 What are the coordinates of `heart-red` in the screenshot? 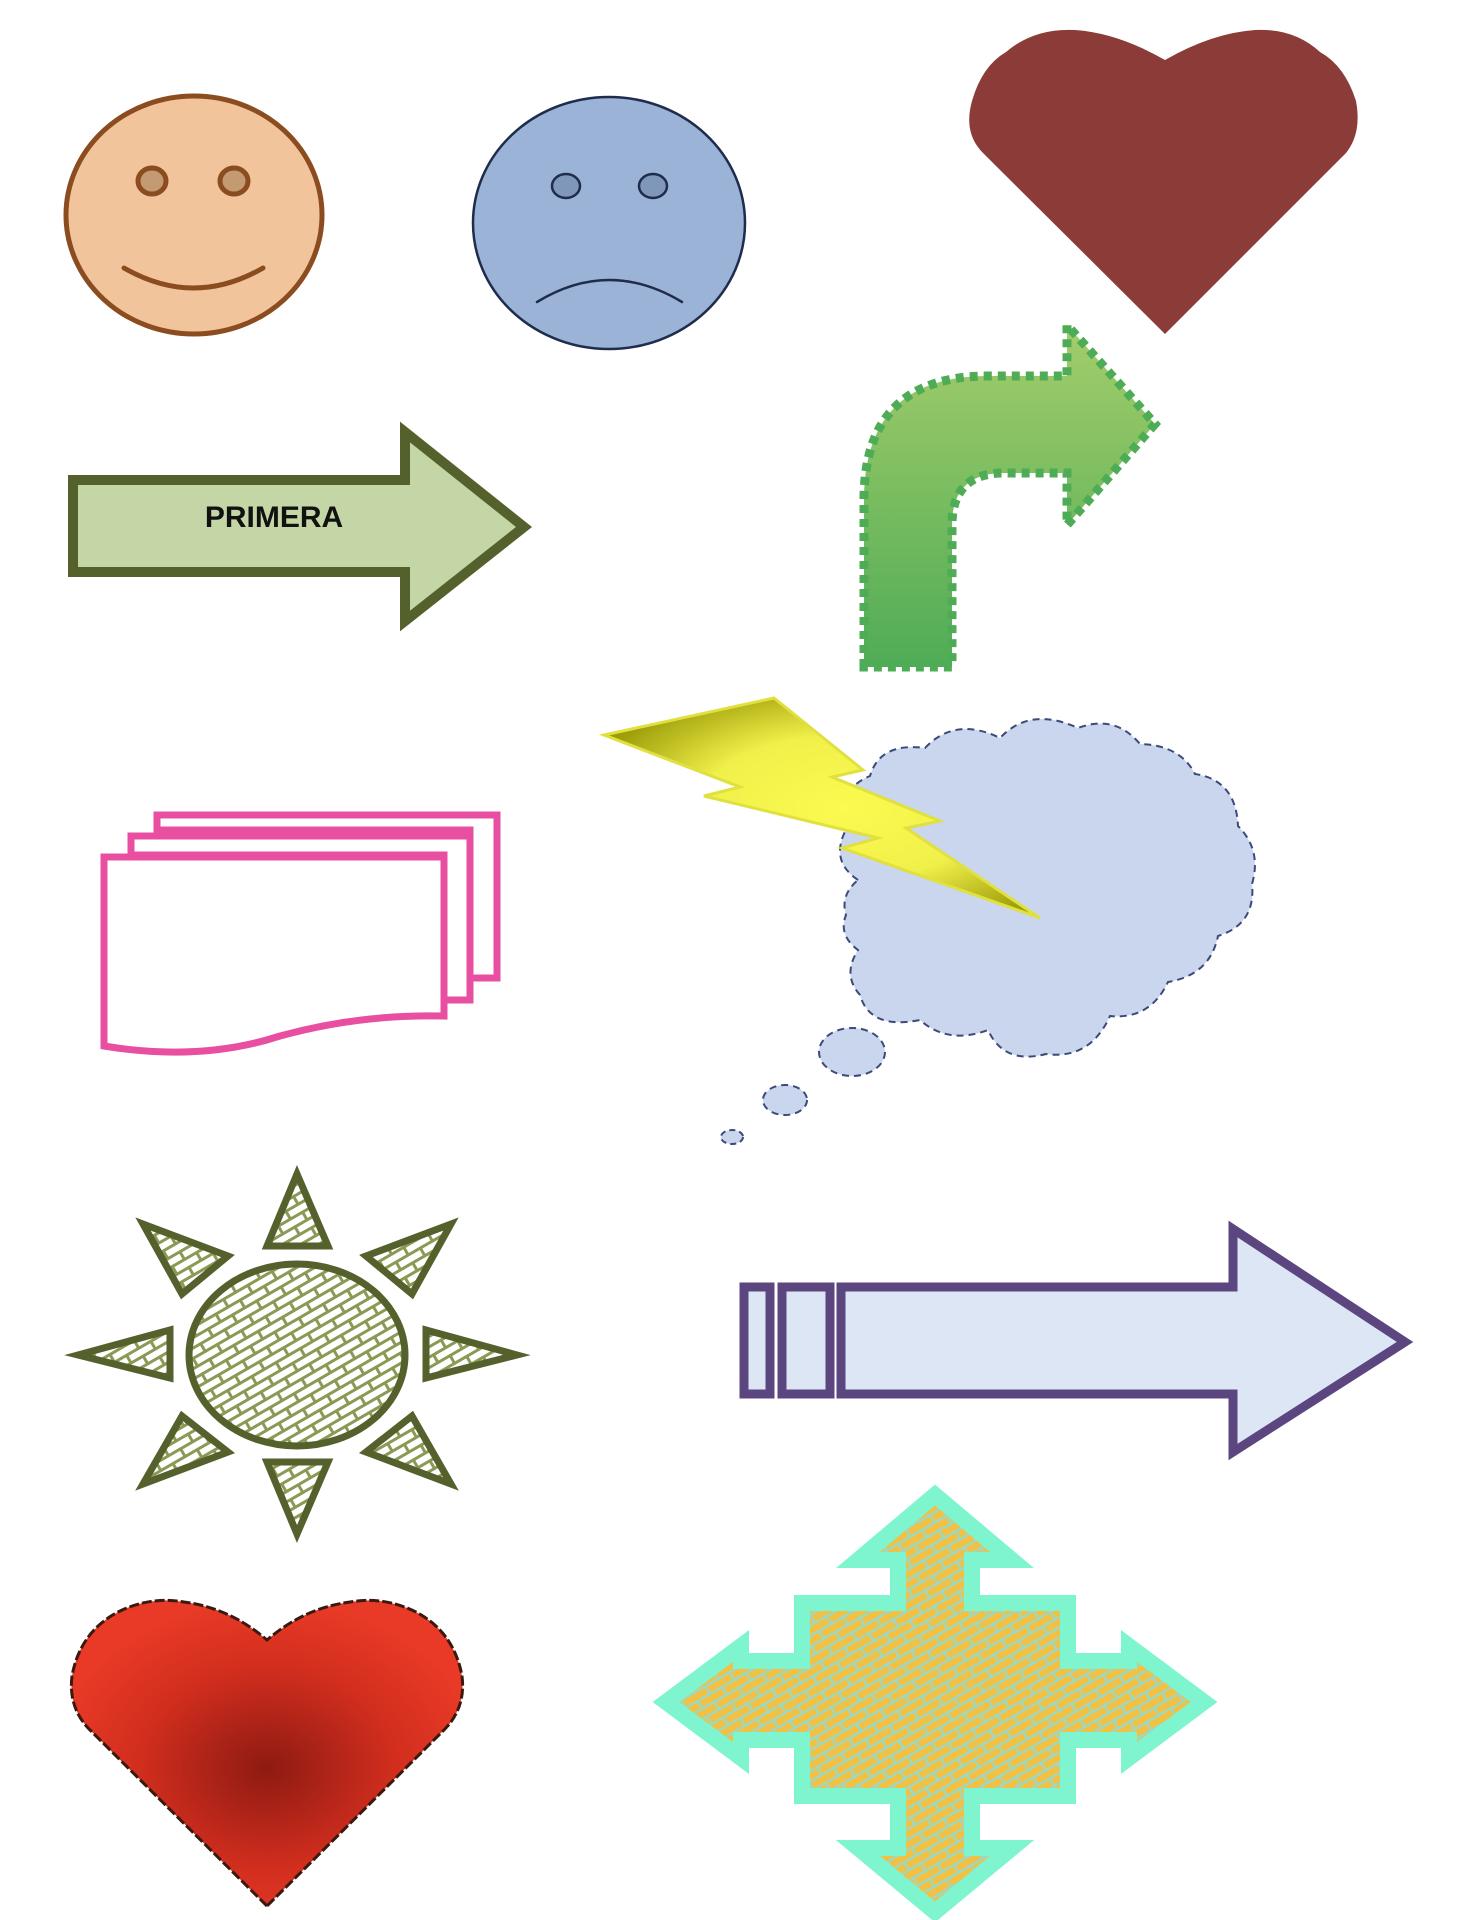 It's located at (267, 1753).